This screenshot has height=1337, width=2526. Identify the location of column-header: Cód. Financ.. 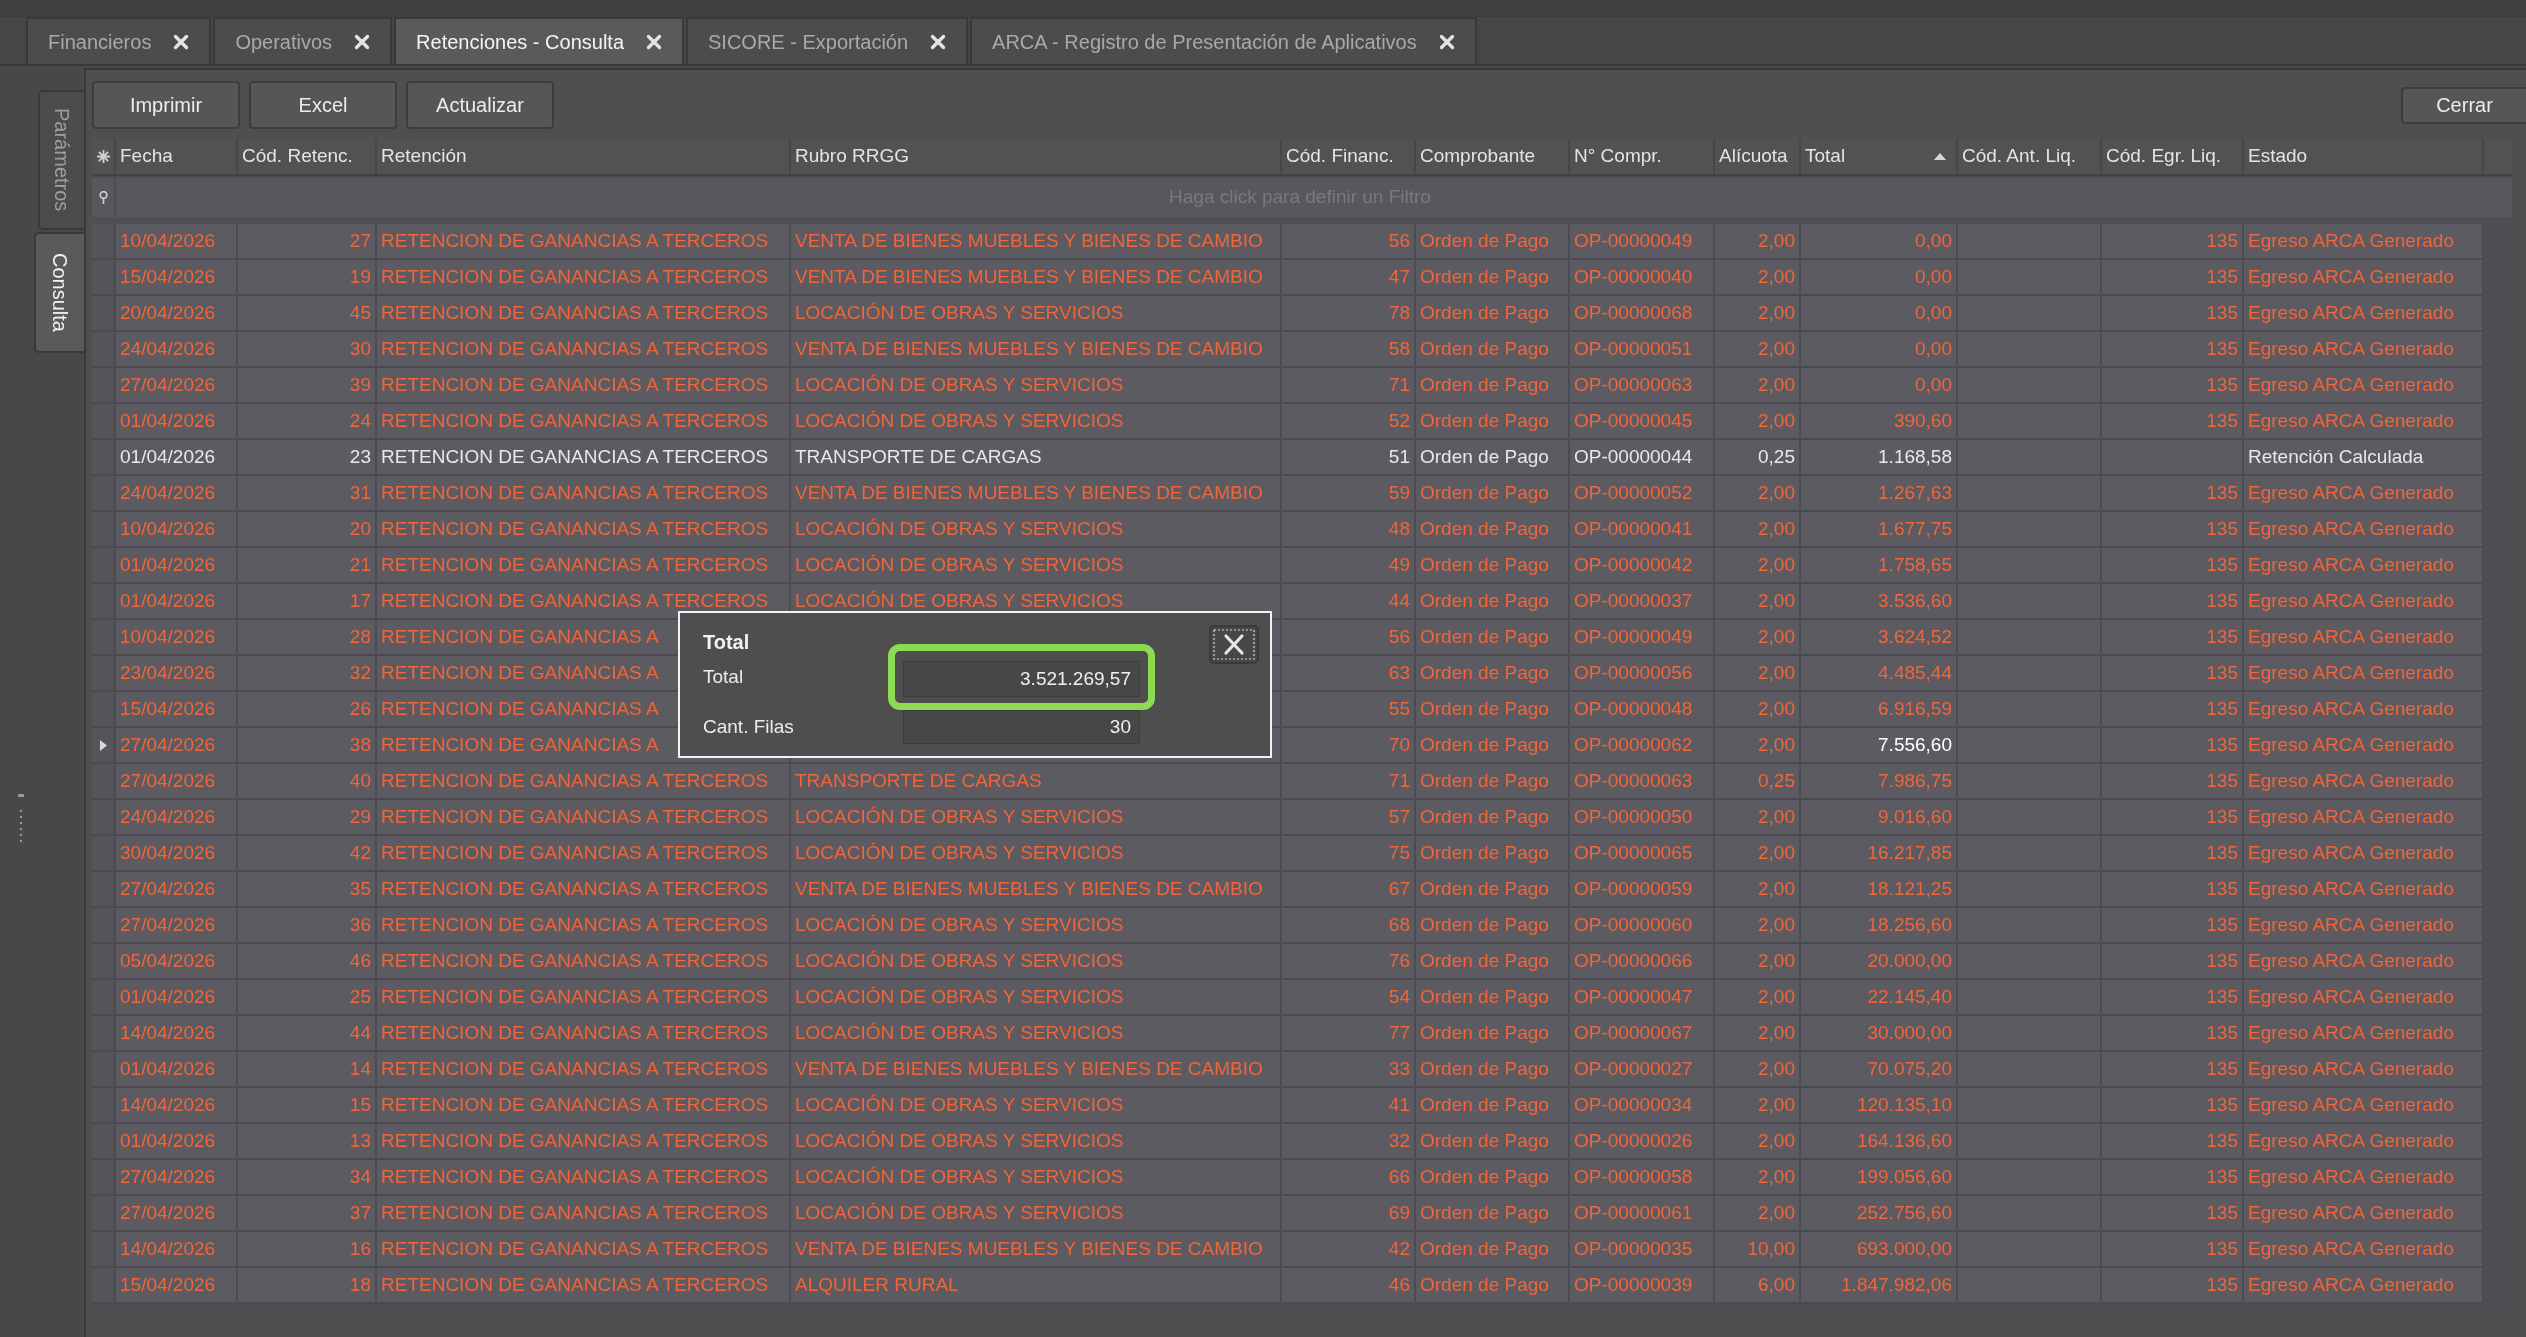
(1349, 156).